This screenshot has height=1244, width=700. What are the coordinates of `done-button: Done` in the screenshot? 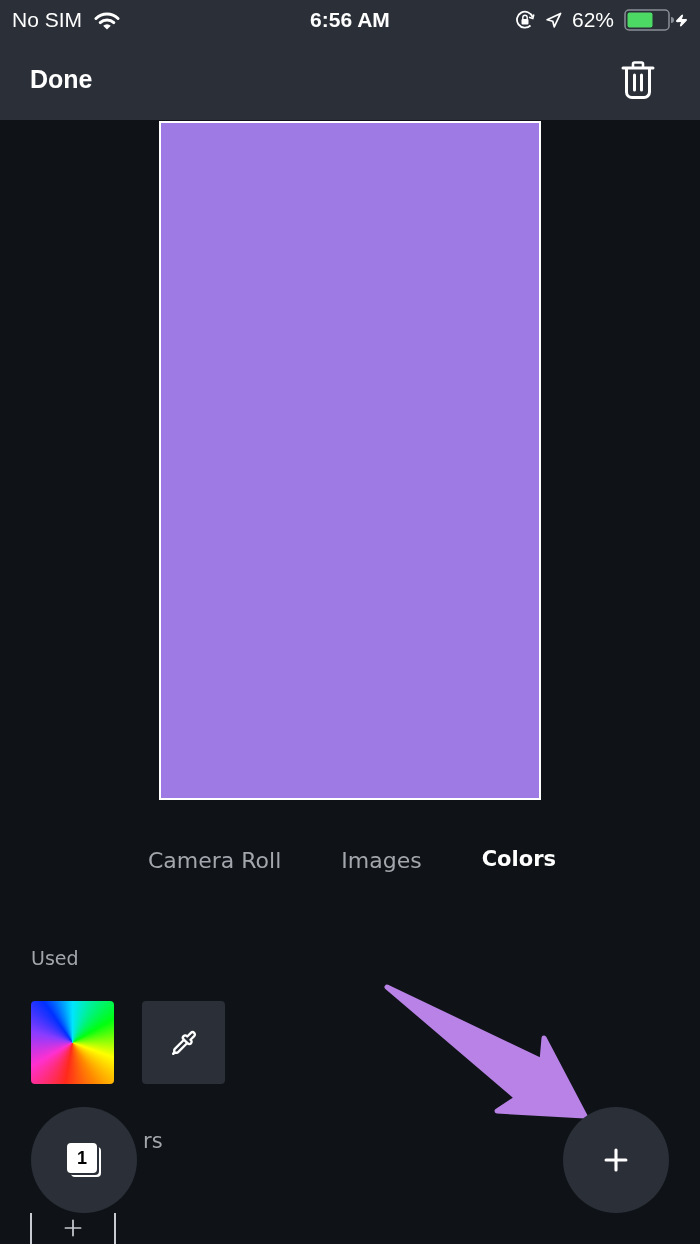 It's located at (61, 80).